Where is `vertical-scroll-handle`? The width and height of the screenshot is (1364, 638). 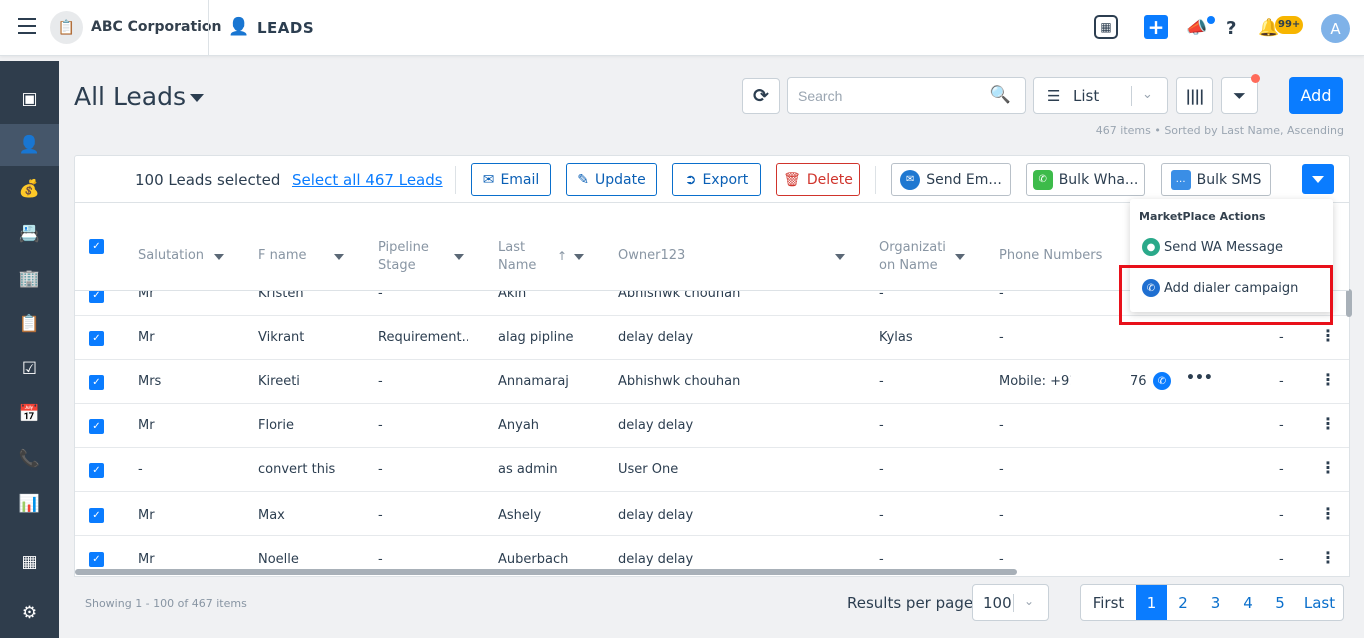
vertical-scroll-handle is located at coordinates (1349, 303).